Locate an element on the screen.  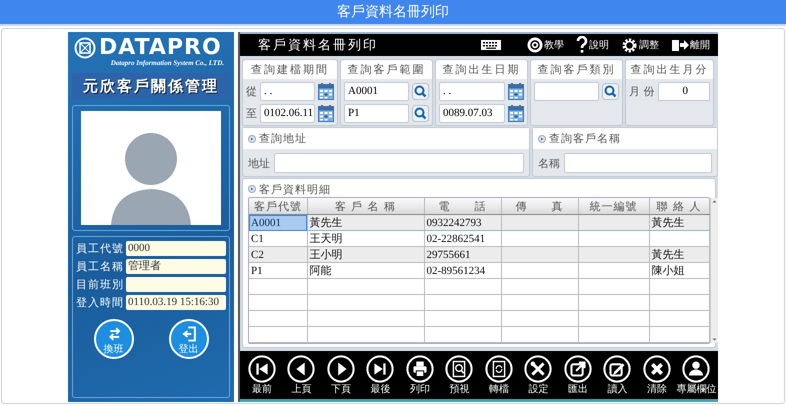
tools-button: 設定 is located at coordinates (538, 375).